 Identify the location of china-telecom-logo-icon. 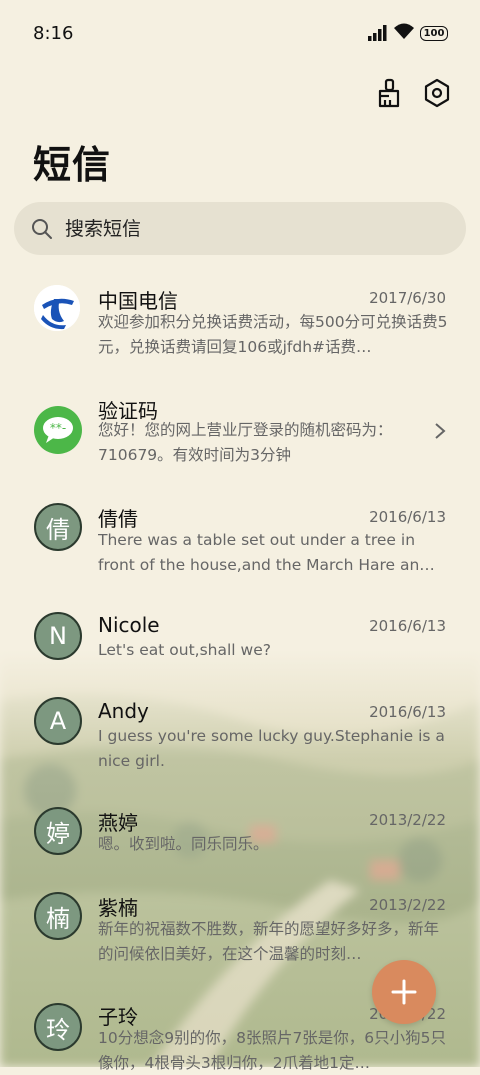
(57, 308).